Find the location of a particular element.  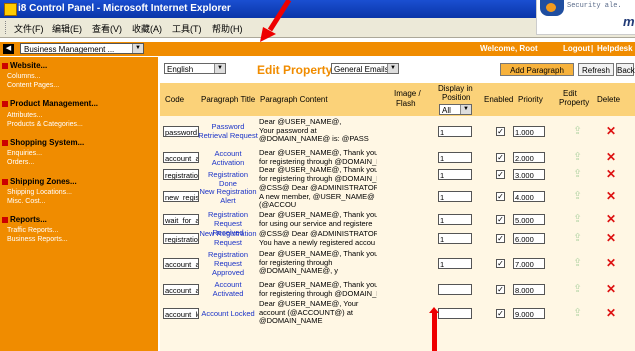

menu-edit: 编辑(E) is located at coordinates (67, 28).